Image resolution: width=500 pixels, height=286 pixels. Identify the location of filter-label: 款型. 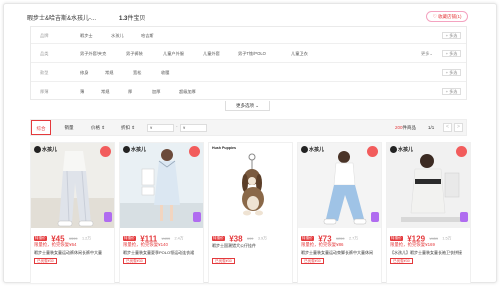
(44, 72).